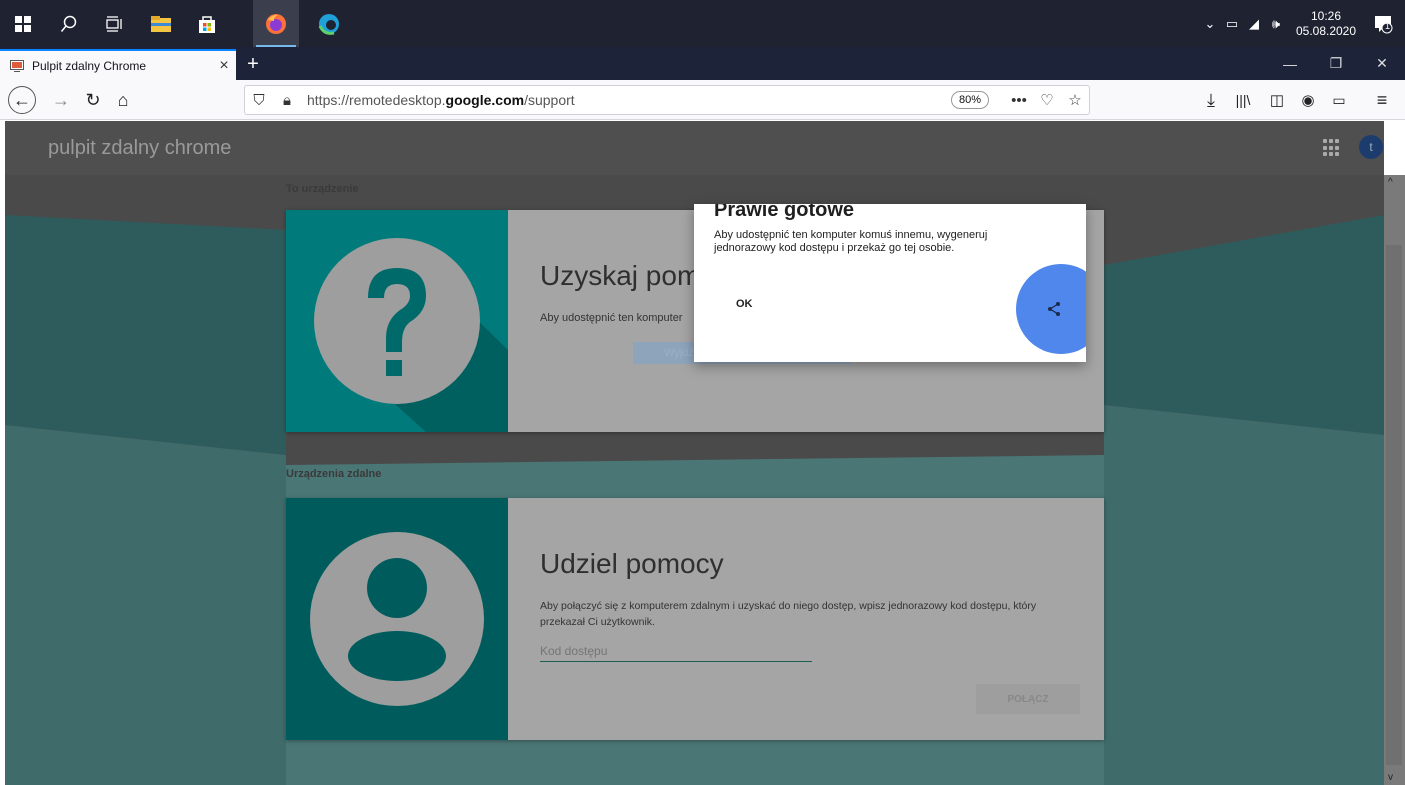 Image resolution: width=1405 pixels, height=785 pixels. Describe the element at coordinates (629, 100) in the screenshot. I see `url-text: https://remotedesktop.google.com/support` at that location.